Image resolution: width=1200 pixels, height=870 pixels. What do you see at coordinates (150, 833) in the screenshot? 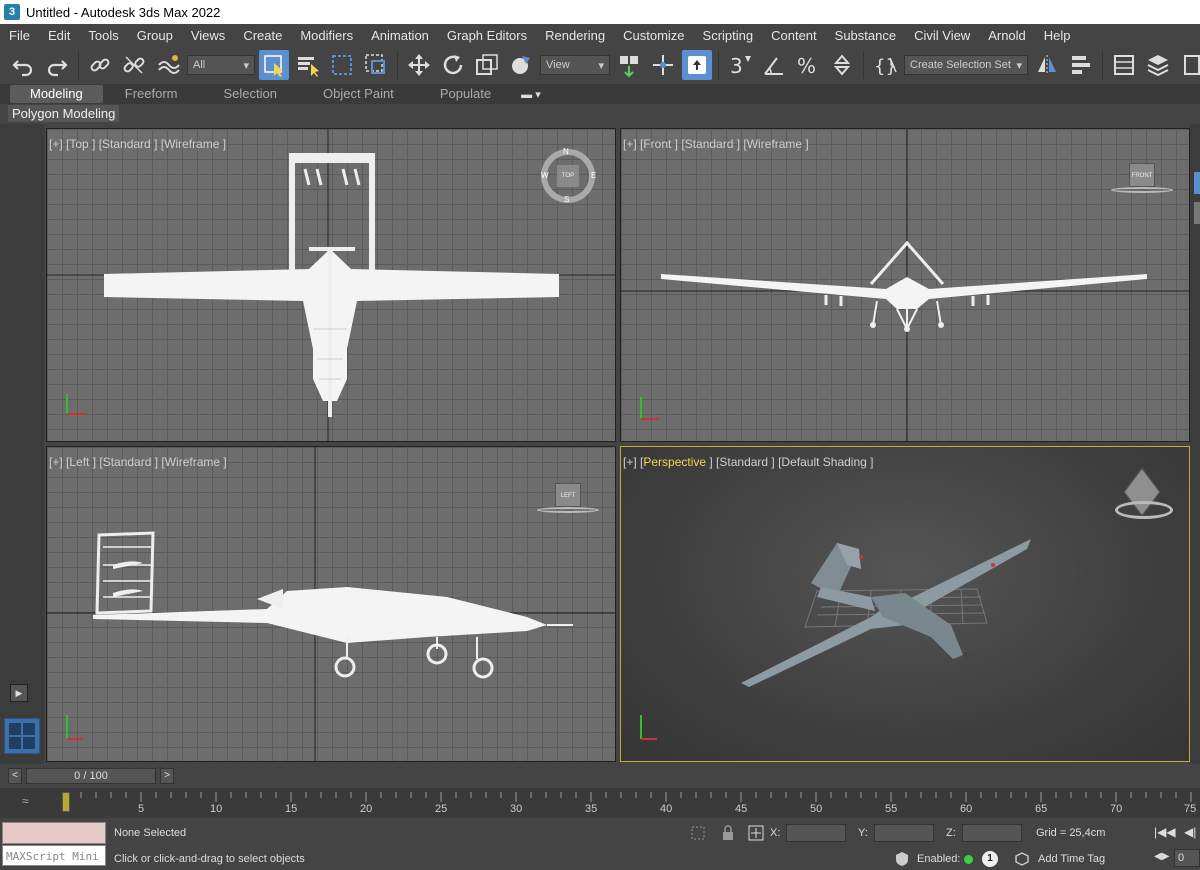
I see `selection-status: None Selected` at bounding box center [150, 833].